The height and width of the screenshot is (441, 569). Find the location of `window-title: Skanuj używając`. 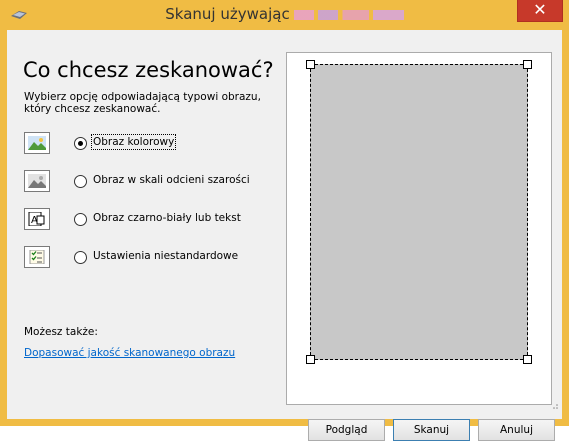

window-title: Skanuj używając is located at coordinates (284, 14).